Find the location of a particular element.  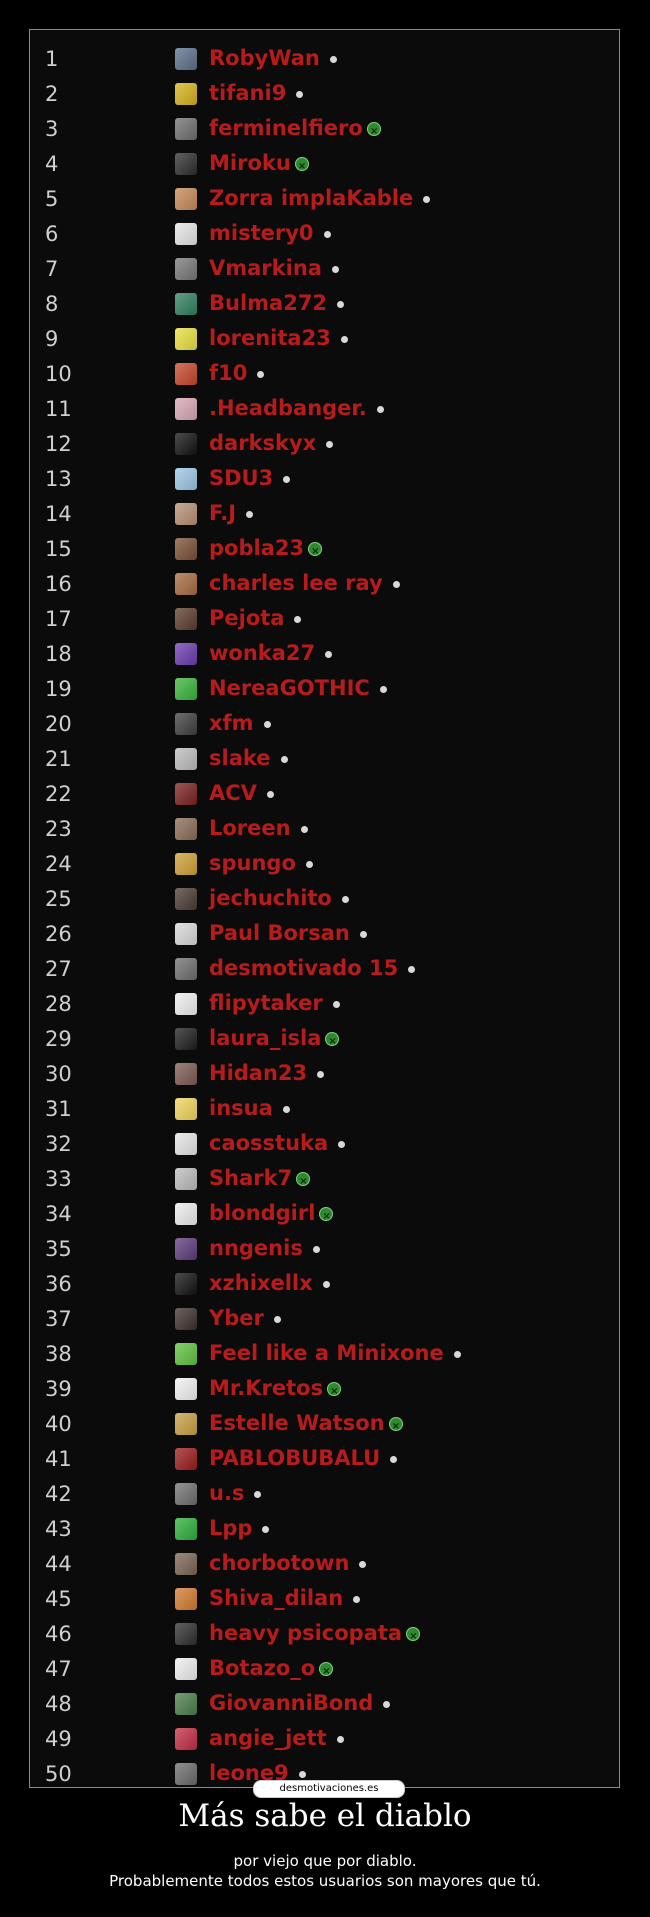

username-link: RobyWan is located at coordinates (273, 58).